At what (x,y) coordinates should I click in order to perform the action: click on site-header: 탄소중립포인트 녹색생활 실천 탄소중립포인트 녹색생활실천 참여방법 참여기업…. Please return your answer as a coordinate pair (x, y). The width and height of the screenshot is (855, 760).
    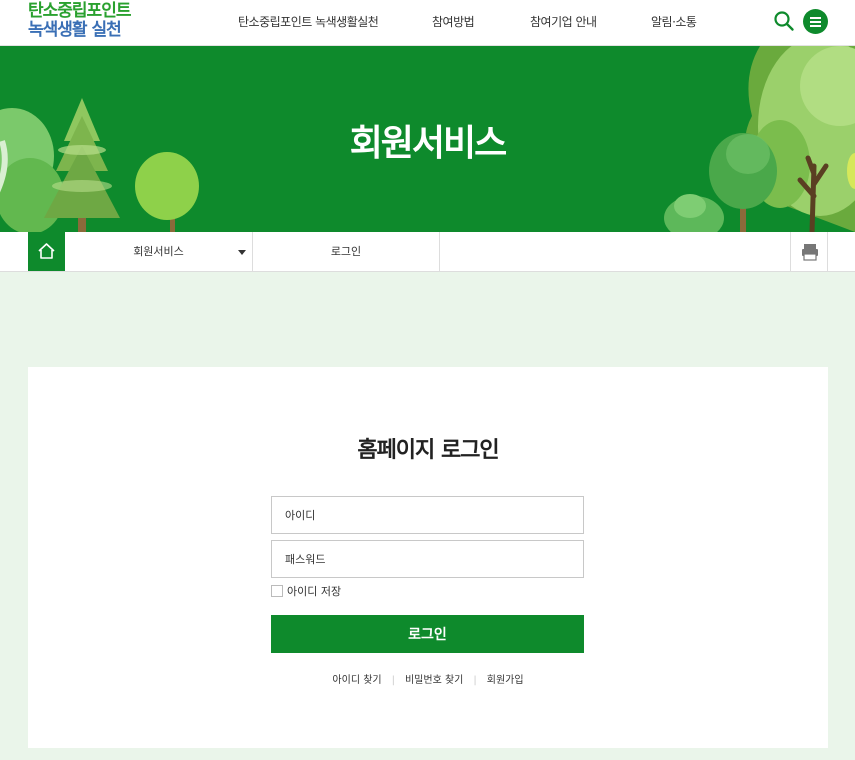
    Looking at the image, I should click on (427, 23).